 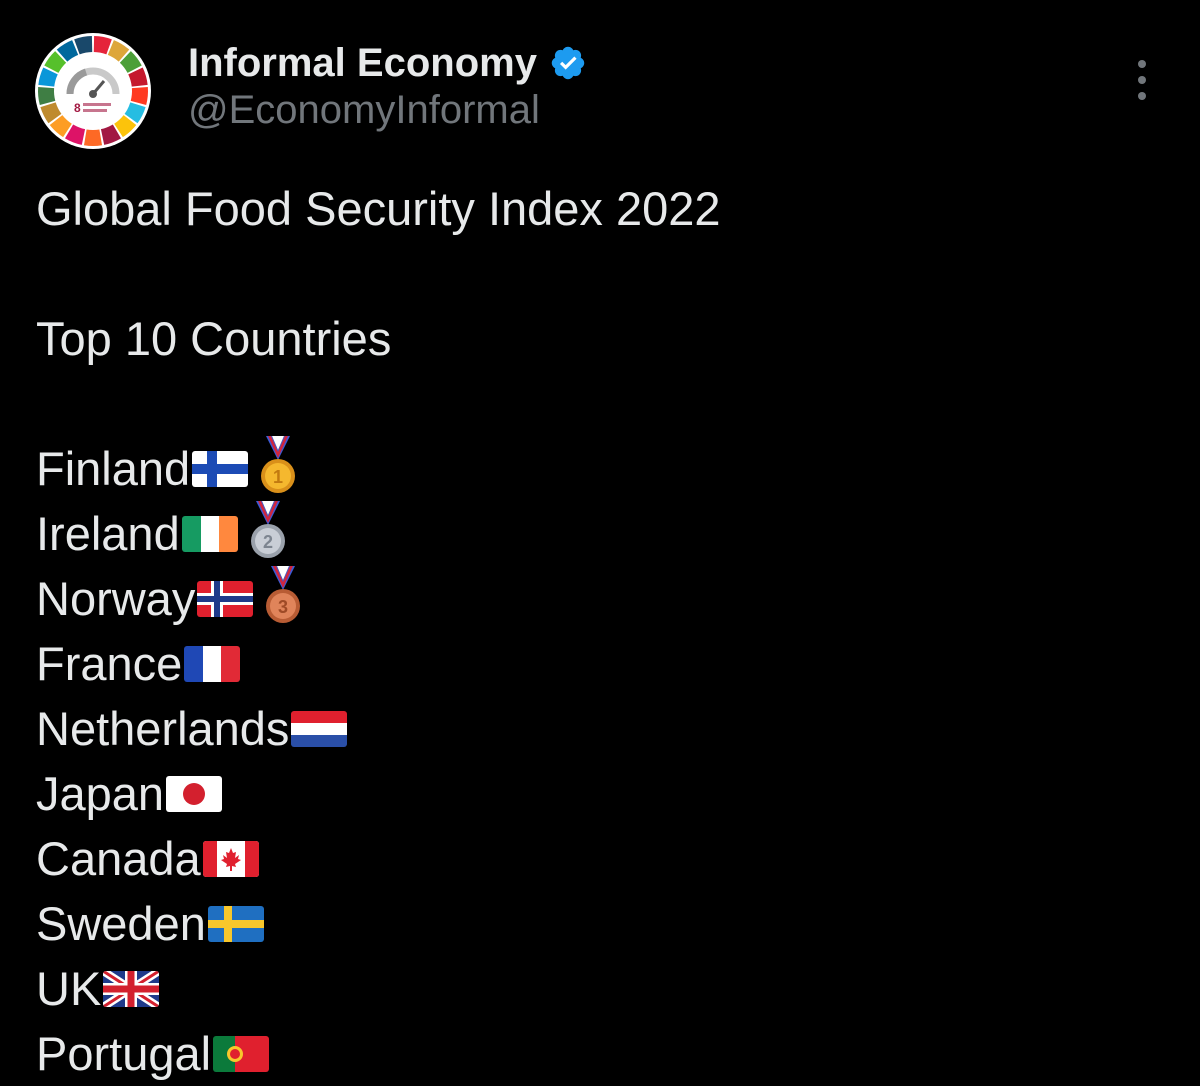 I want to click on country-line: UK, so click(x=601, y=988).